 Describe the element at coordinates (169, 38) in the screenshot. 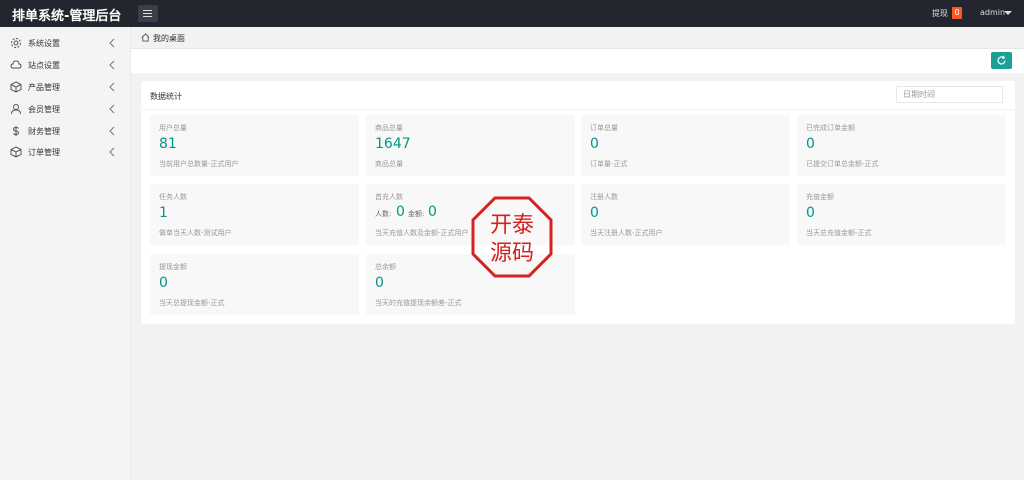

I see `breadcrumb-current: 我的桌面` at that location.